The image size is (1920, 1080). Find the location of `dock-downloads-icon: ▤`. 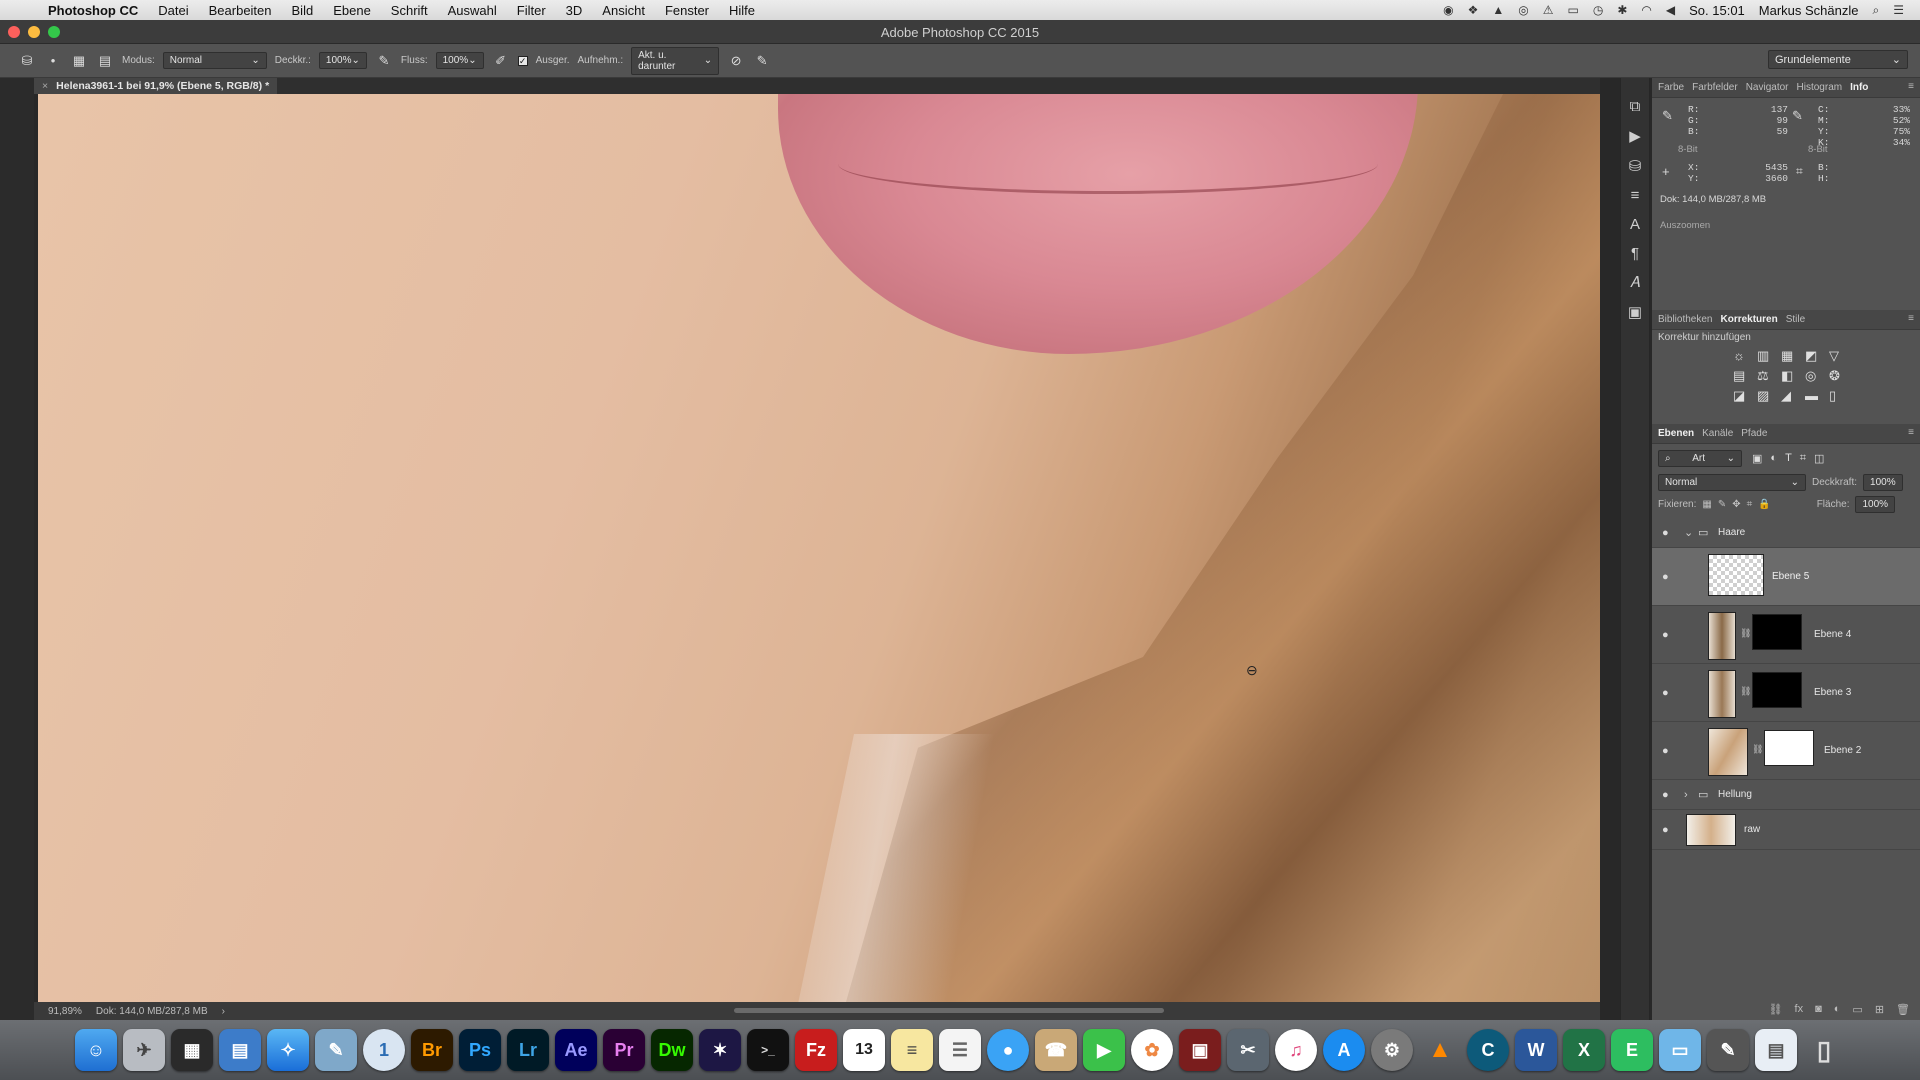

dock-downloads-icon: ▤ is located at coordinates (1776, 1050).